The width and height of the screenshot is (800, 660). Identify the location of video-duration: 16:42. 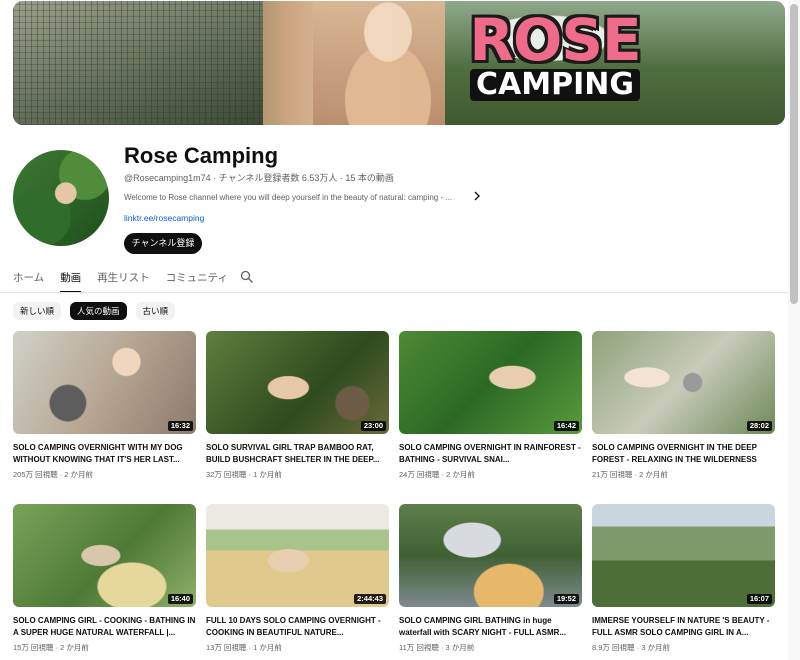
(566, 426).